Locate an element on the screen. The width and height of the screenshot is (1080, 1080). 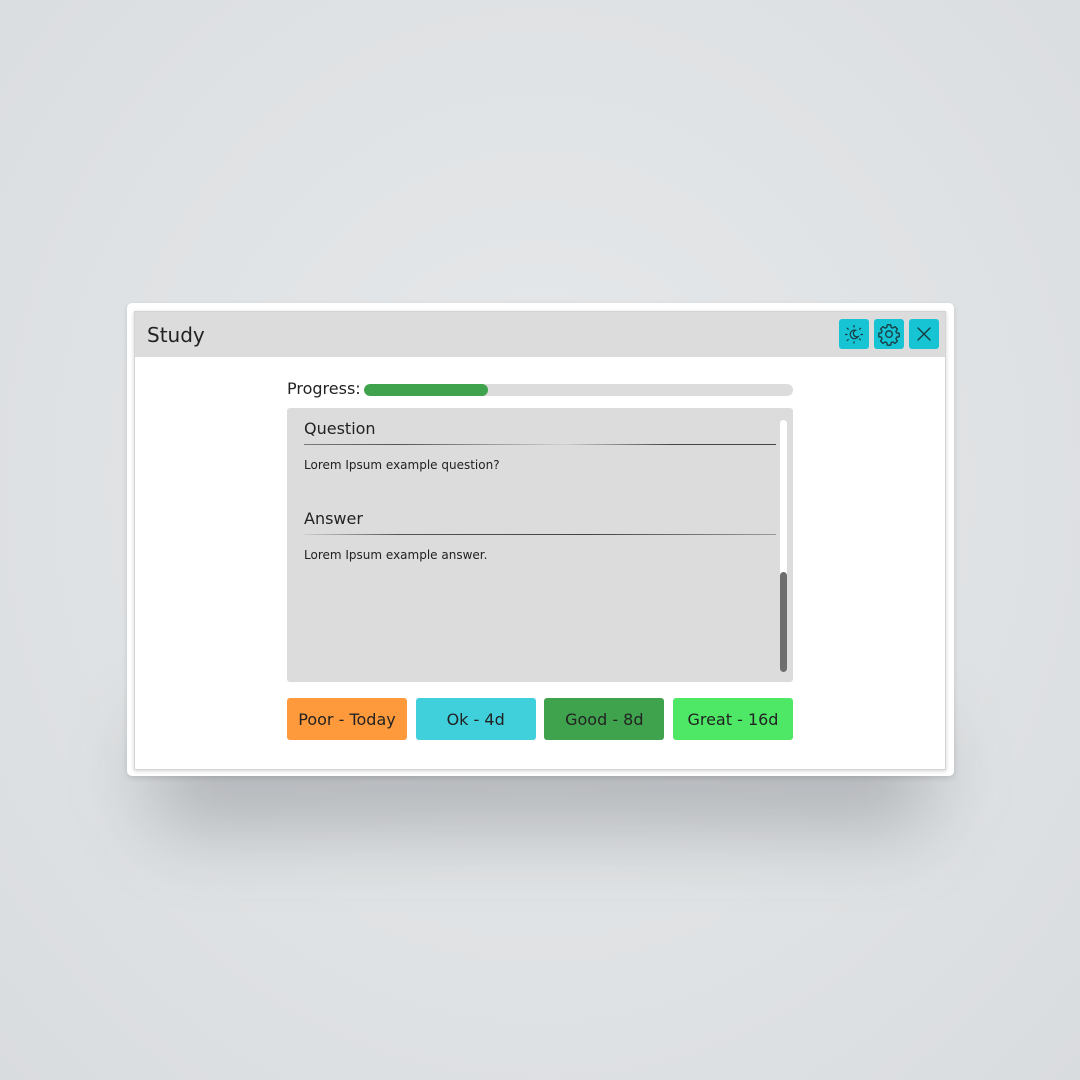
question-heading: Question is located at coordinates (340, 428).